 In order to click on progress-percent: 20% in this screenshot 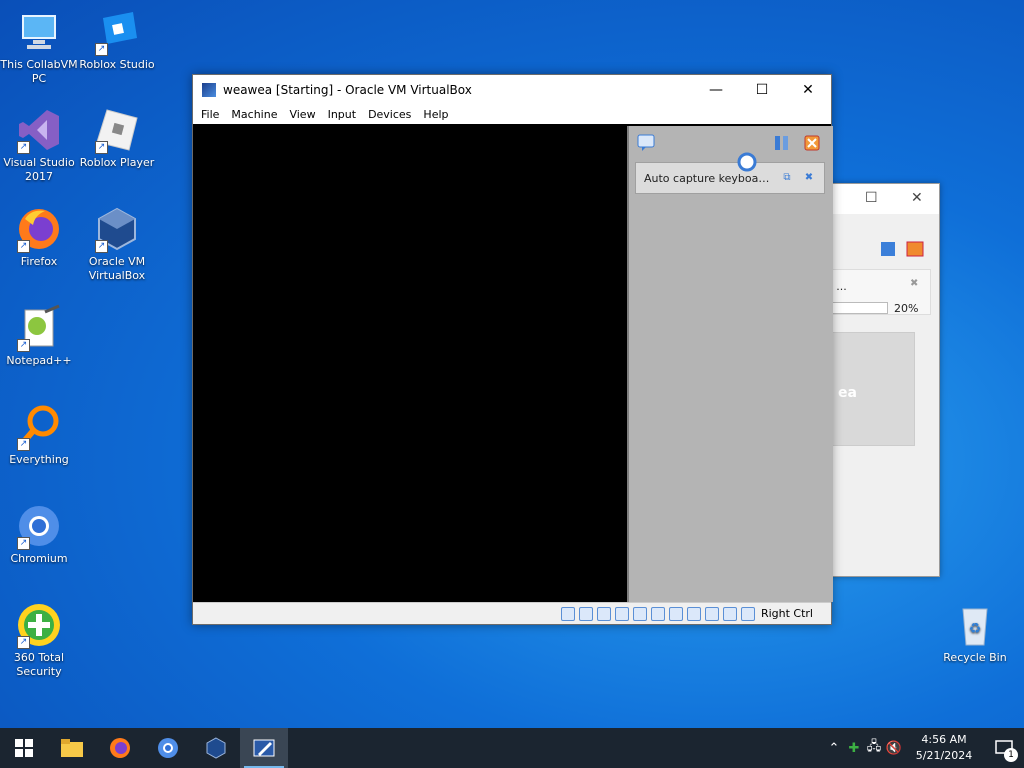, I will do `click(906, 308)`.